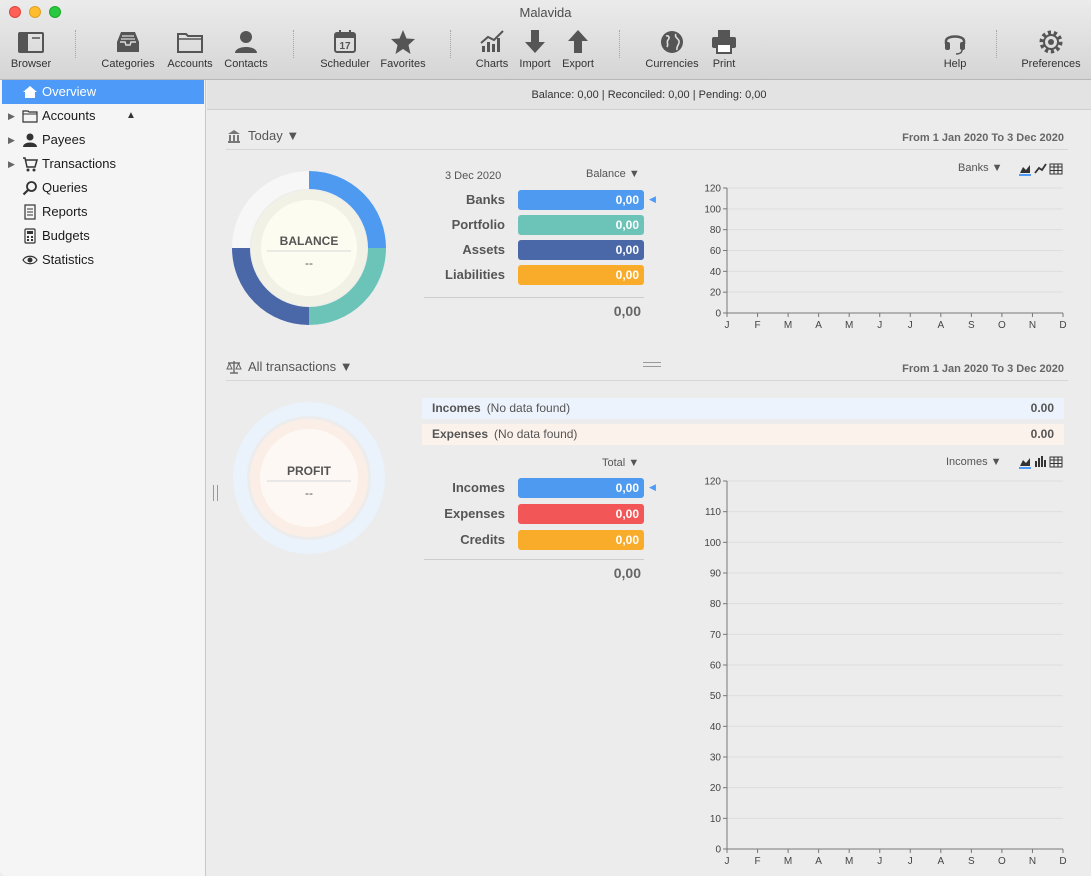 This screenshot has height=876, width=1091. I want to click on browser-label: Browser, so click(31, 64).